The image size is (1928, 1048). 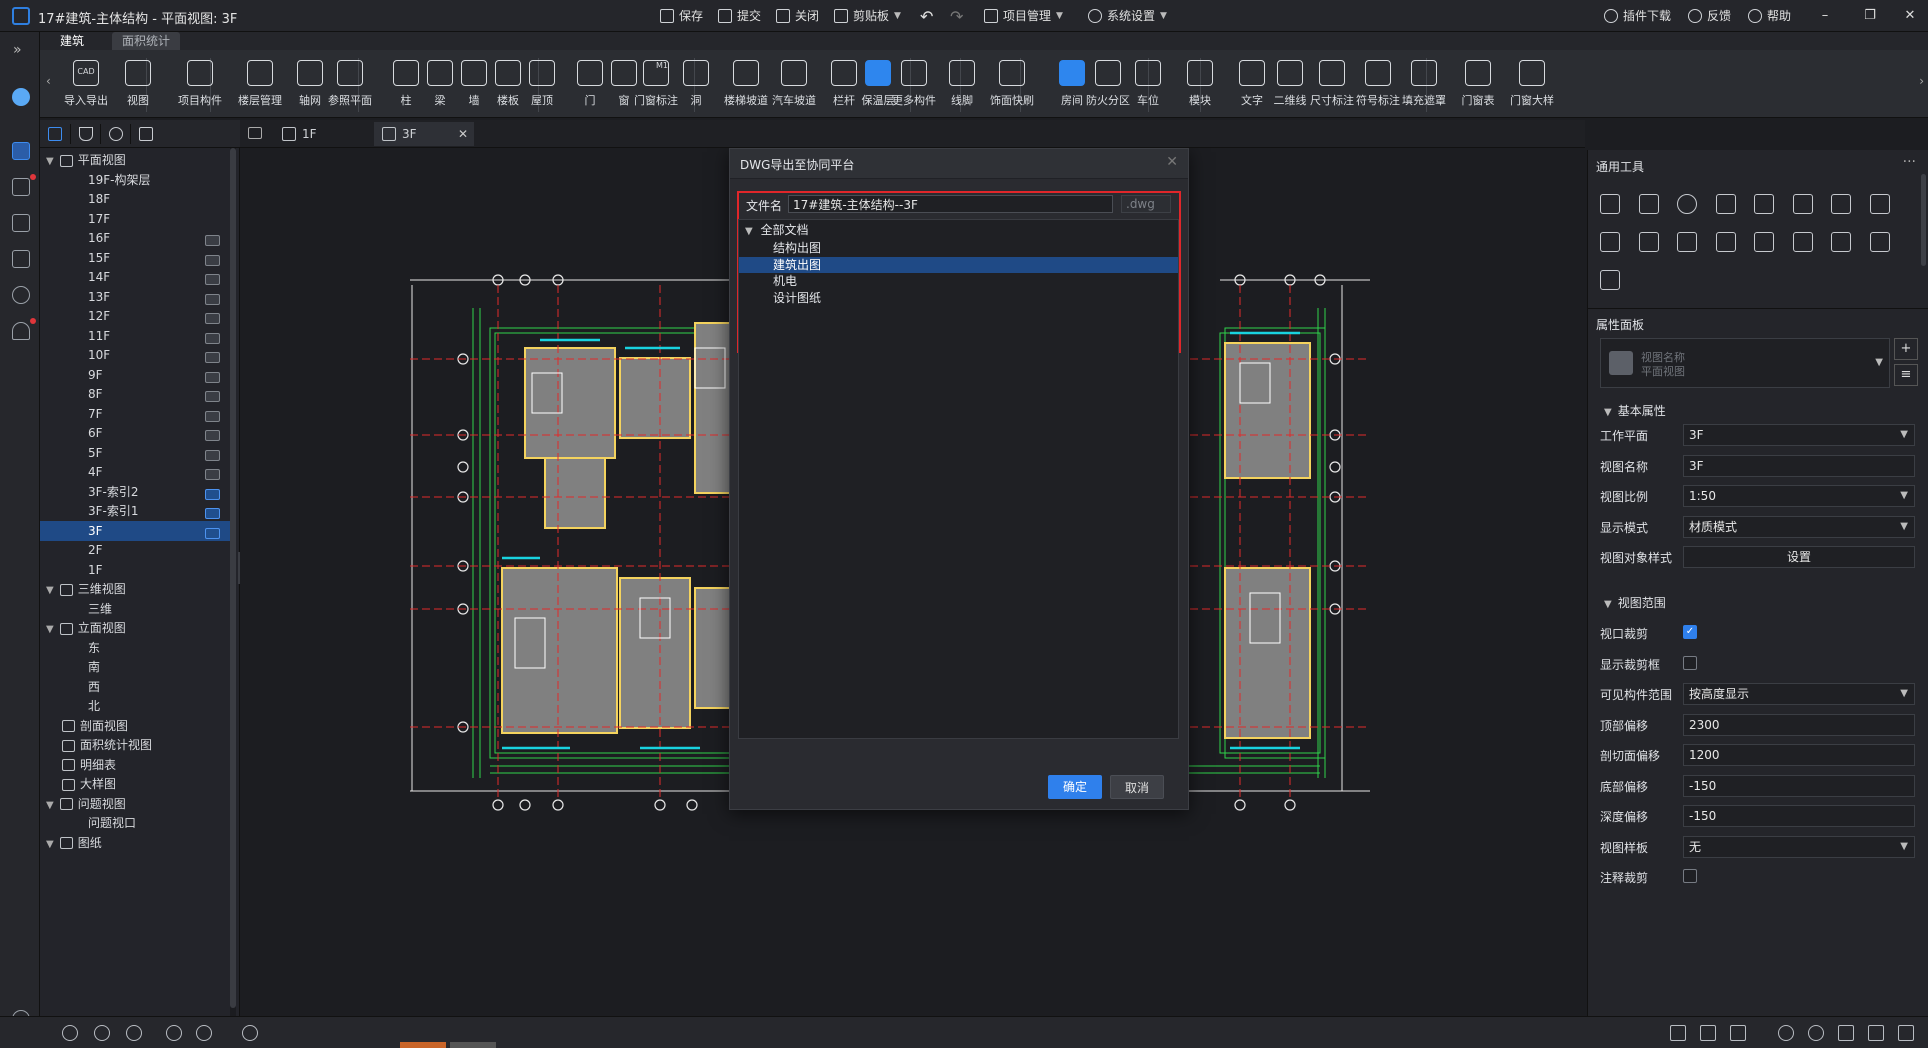 What do you see at coordinates (21, 295) in the screenshot?
I see `help-icon` at bounding box center [21, 295].